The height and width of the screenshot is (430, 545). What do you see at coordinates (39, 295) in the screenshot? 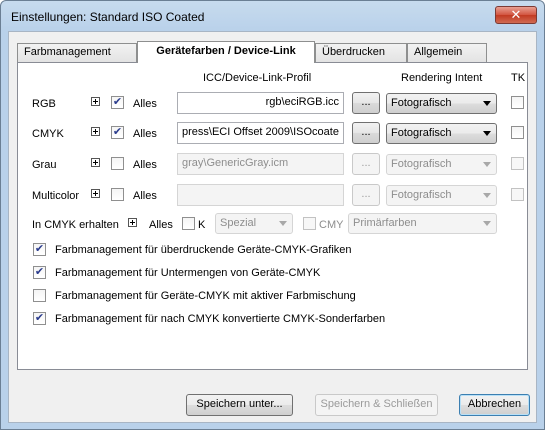
I see `checkbox-option-blending` at bounding box center [39, 295].